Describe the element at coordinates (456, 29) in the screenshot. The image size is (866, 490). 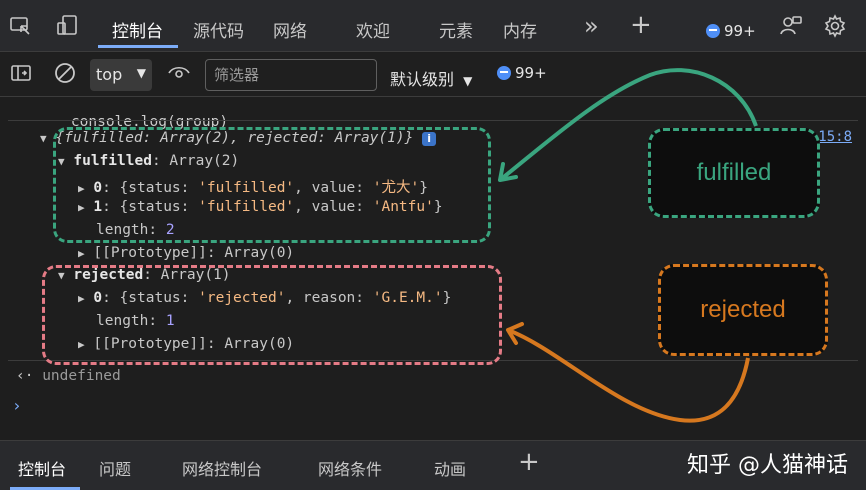
I see `tab-elements: 元素` at that location.